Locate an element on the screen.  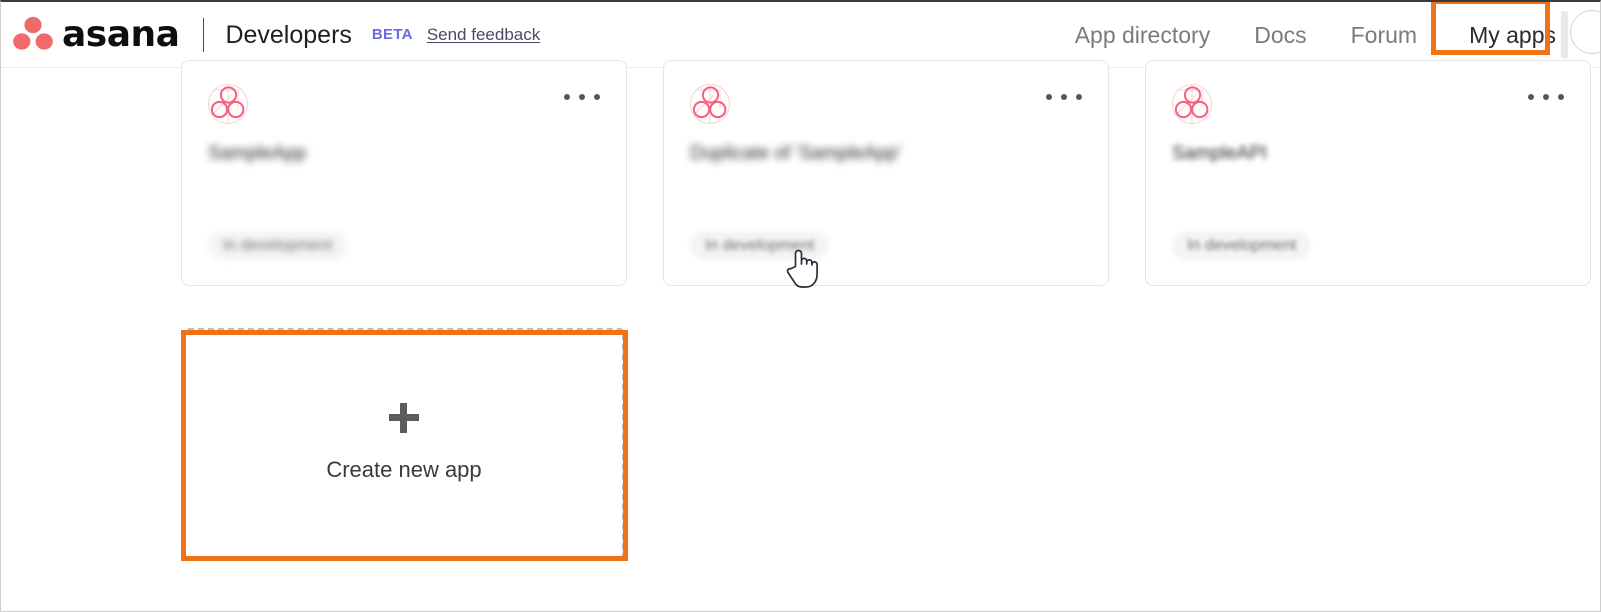
brand-divider is located at coordinates (204, 34).